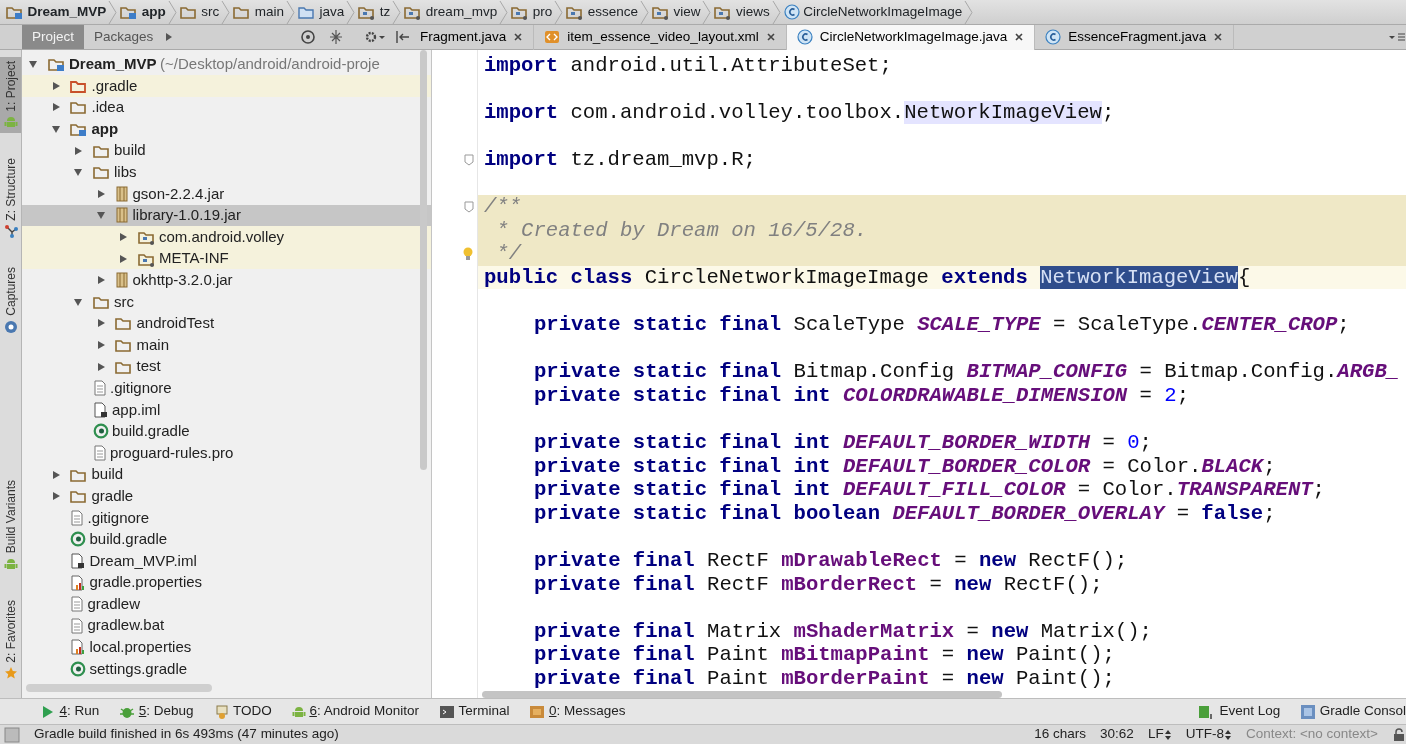 The image size is (1406, 744). Describe the element at coordinates (1159, 734) in the screenshot. I see `line-separator: LF` at that location.